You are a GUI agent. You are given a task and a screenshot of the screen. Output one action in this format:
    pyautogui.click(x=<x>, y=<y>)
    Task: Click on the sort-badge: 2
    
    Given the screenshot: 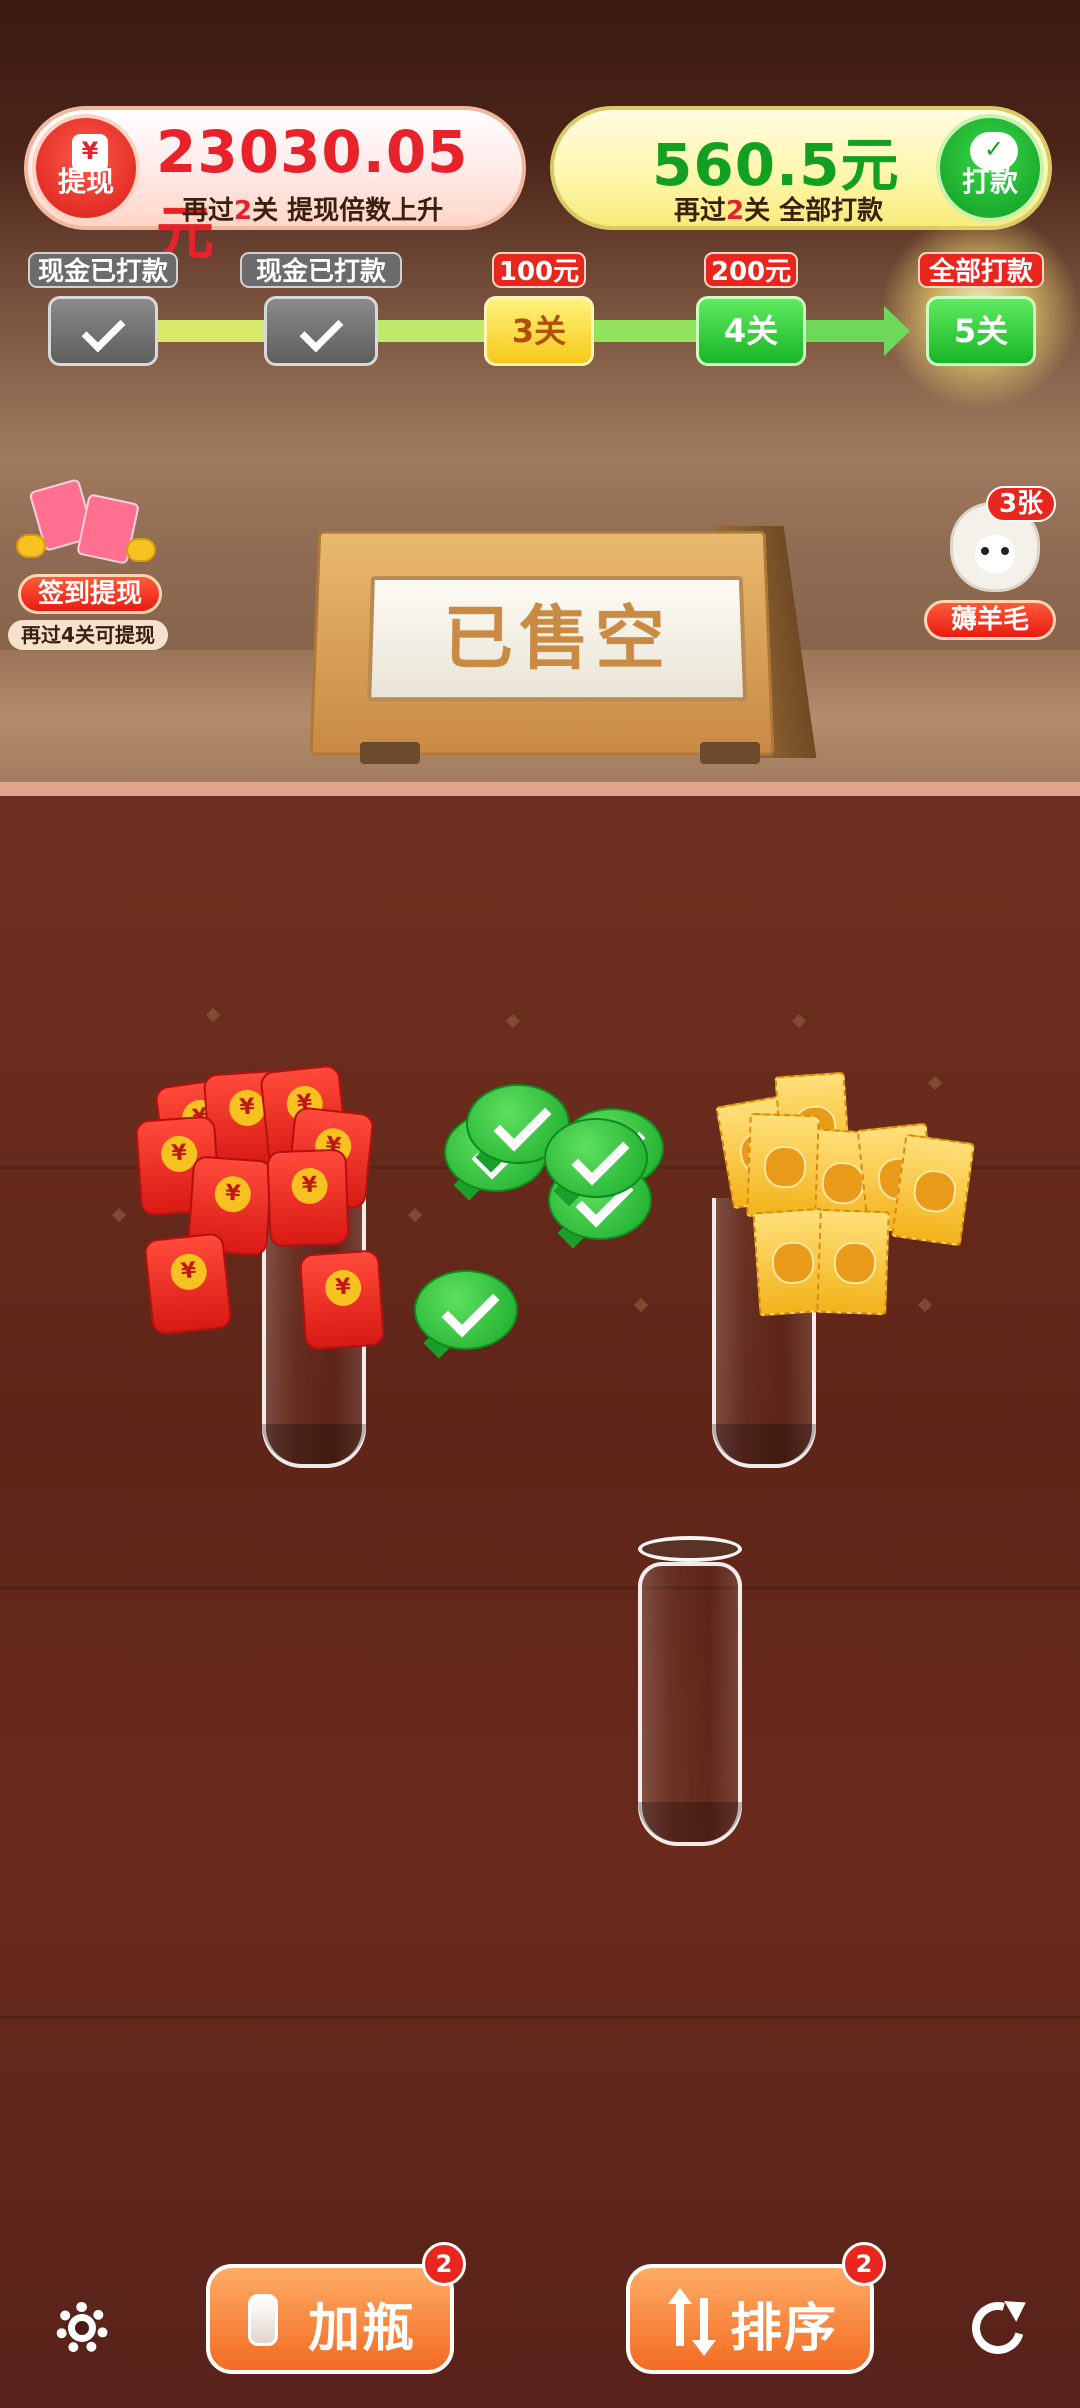 What is the action you would take?
    pyautogui.click(x=864, y=2264)
    